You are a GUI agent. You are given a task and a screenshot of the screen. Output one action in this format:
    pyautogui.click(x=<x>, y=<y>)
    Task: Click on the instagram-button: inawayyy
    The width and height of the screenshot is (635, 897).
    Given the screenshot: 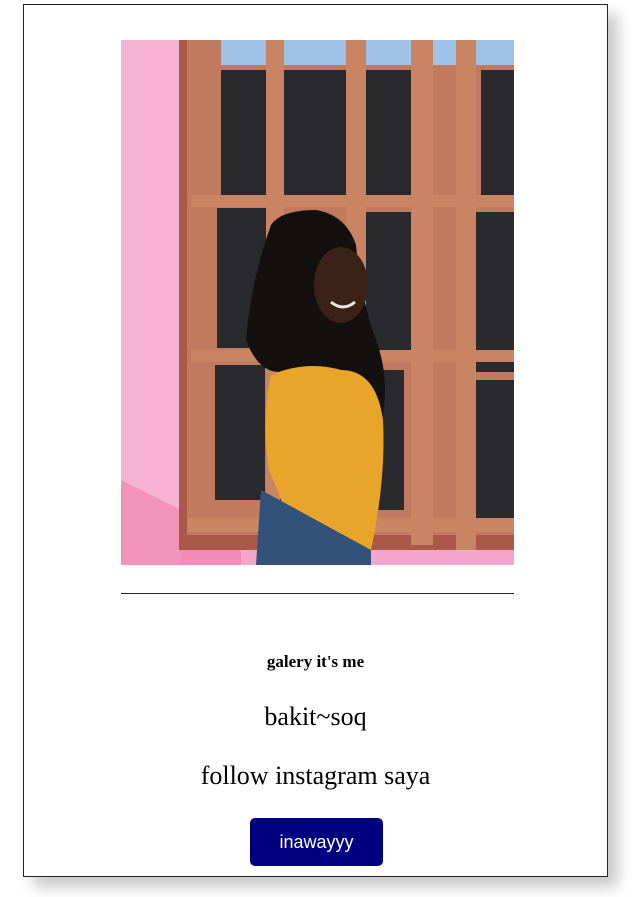 What is the action you would take?
    pyautogui.click(x=316, y=842)
    